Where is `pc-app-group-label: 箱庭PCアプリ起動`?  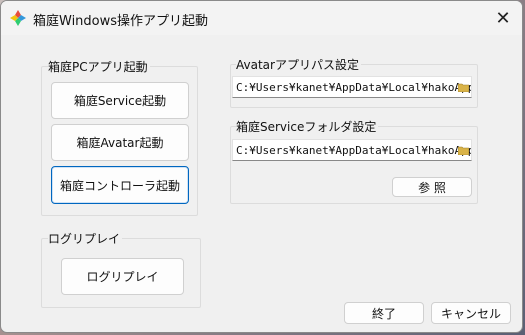
pc-app-group-label: 箱庭PCアプリ起動 is located at coordinates (99, 66).